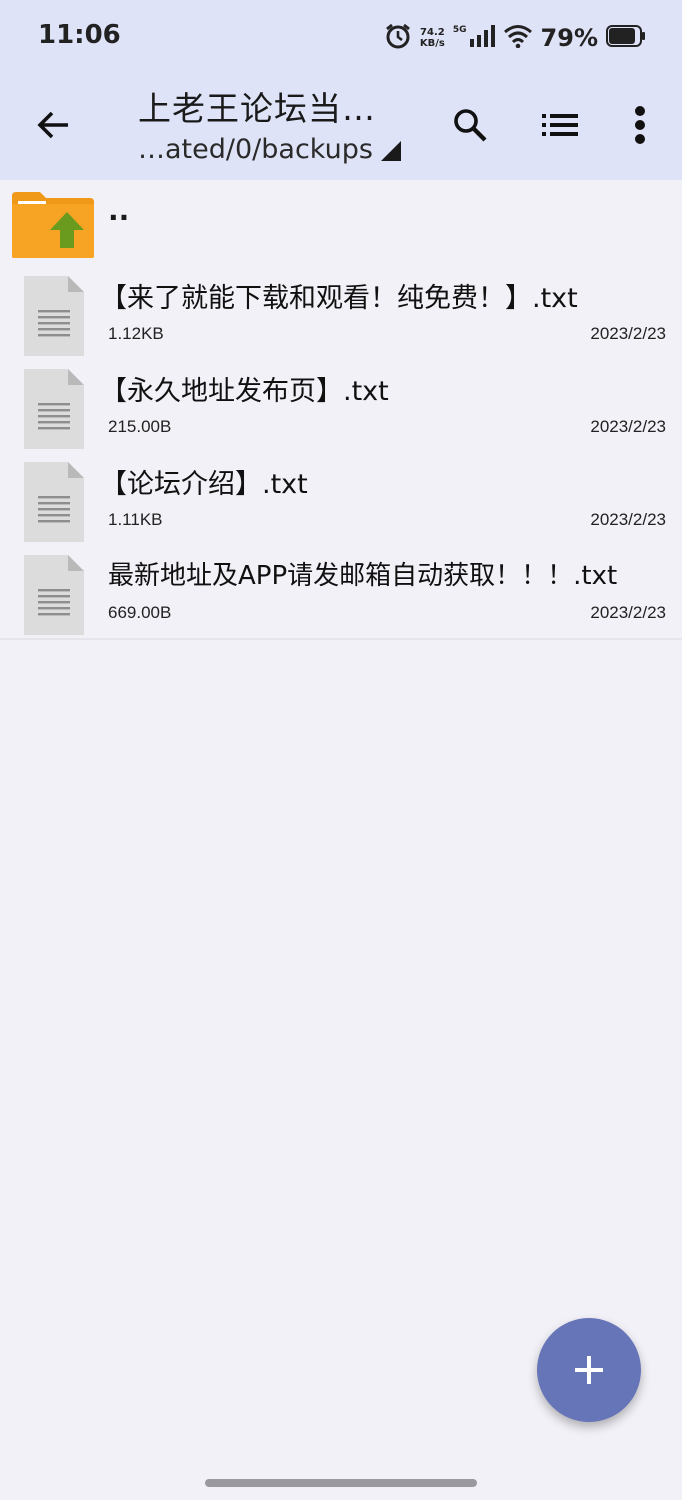 The image size is (682, 1500). Describe the element at coordinates (204, 484) in the screenshot. I see `file-name: 【论坛介绍】.txt` at that location.